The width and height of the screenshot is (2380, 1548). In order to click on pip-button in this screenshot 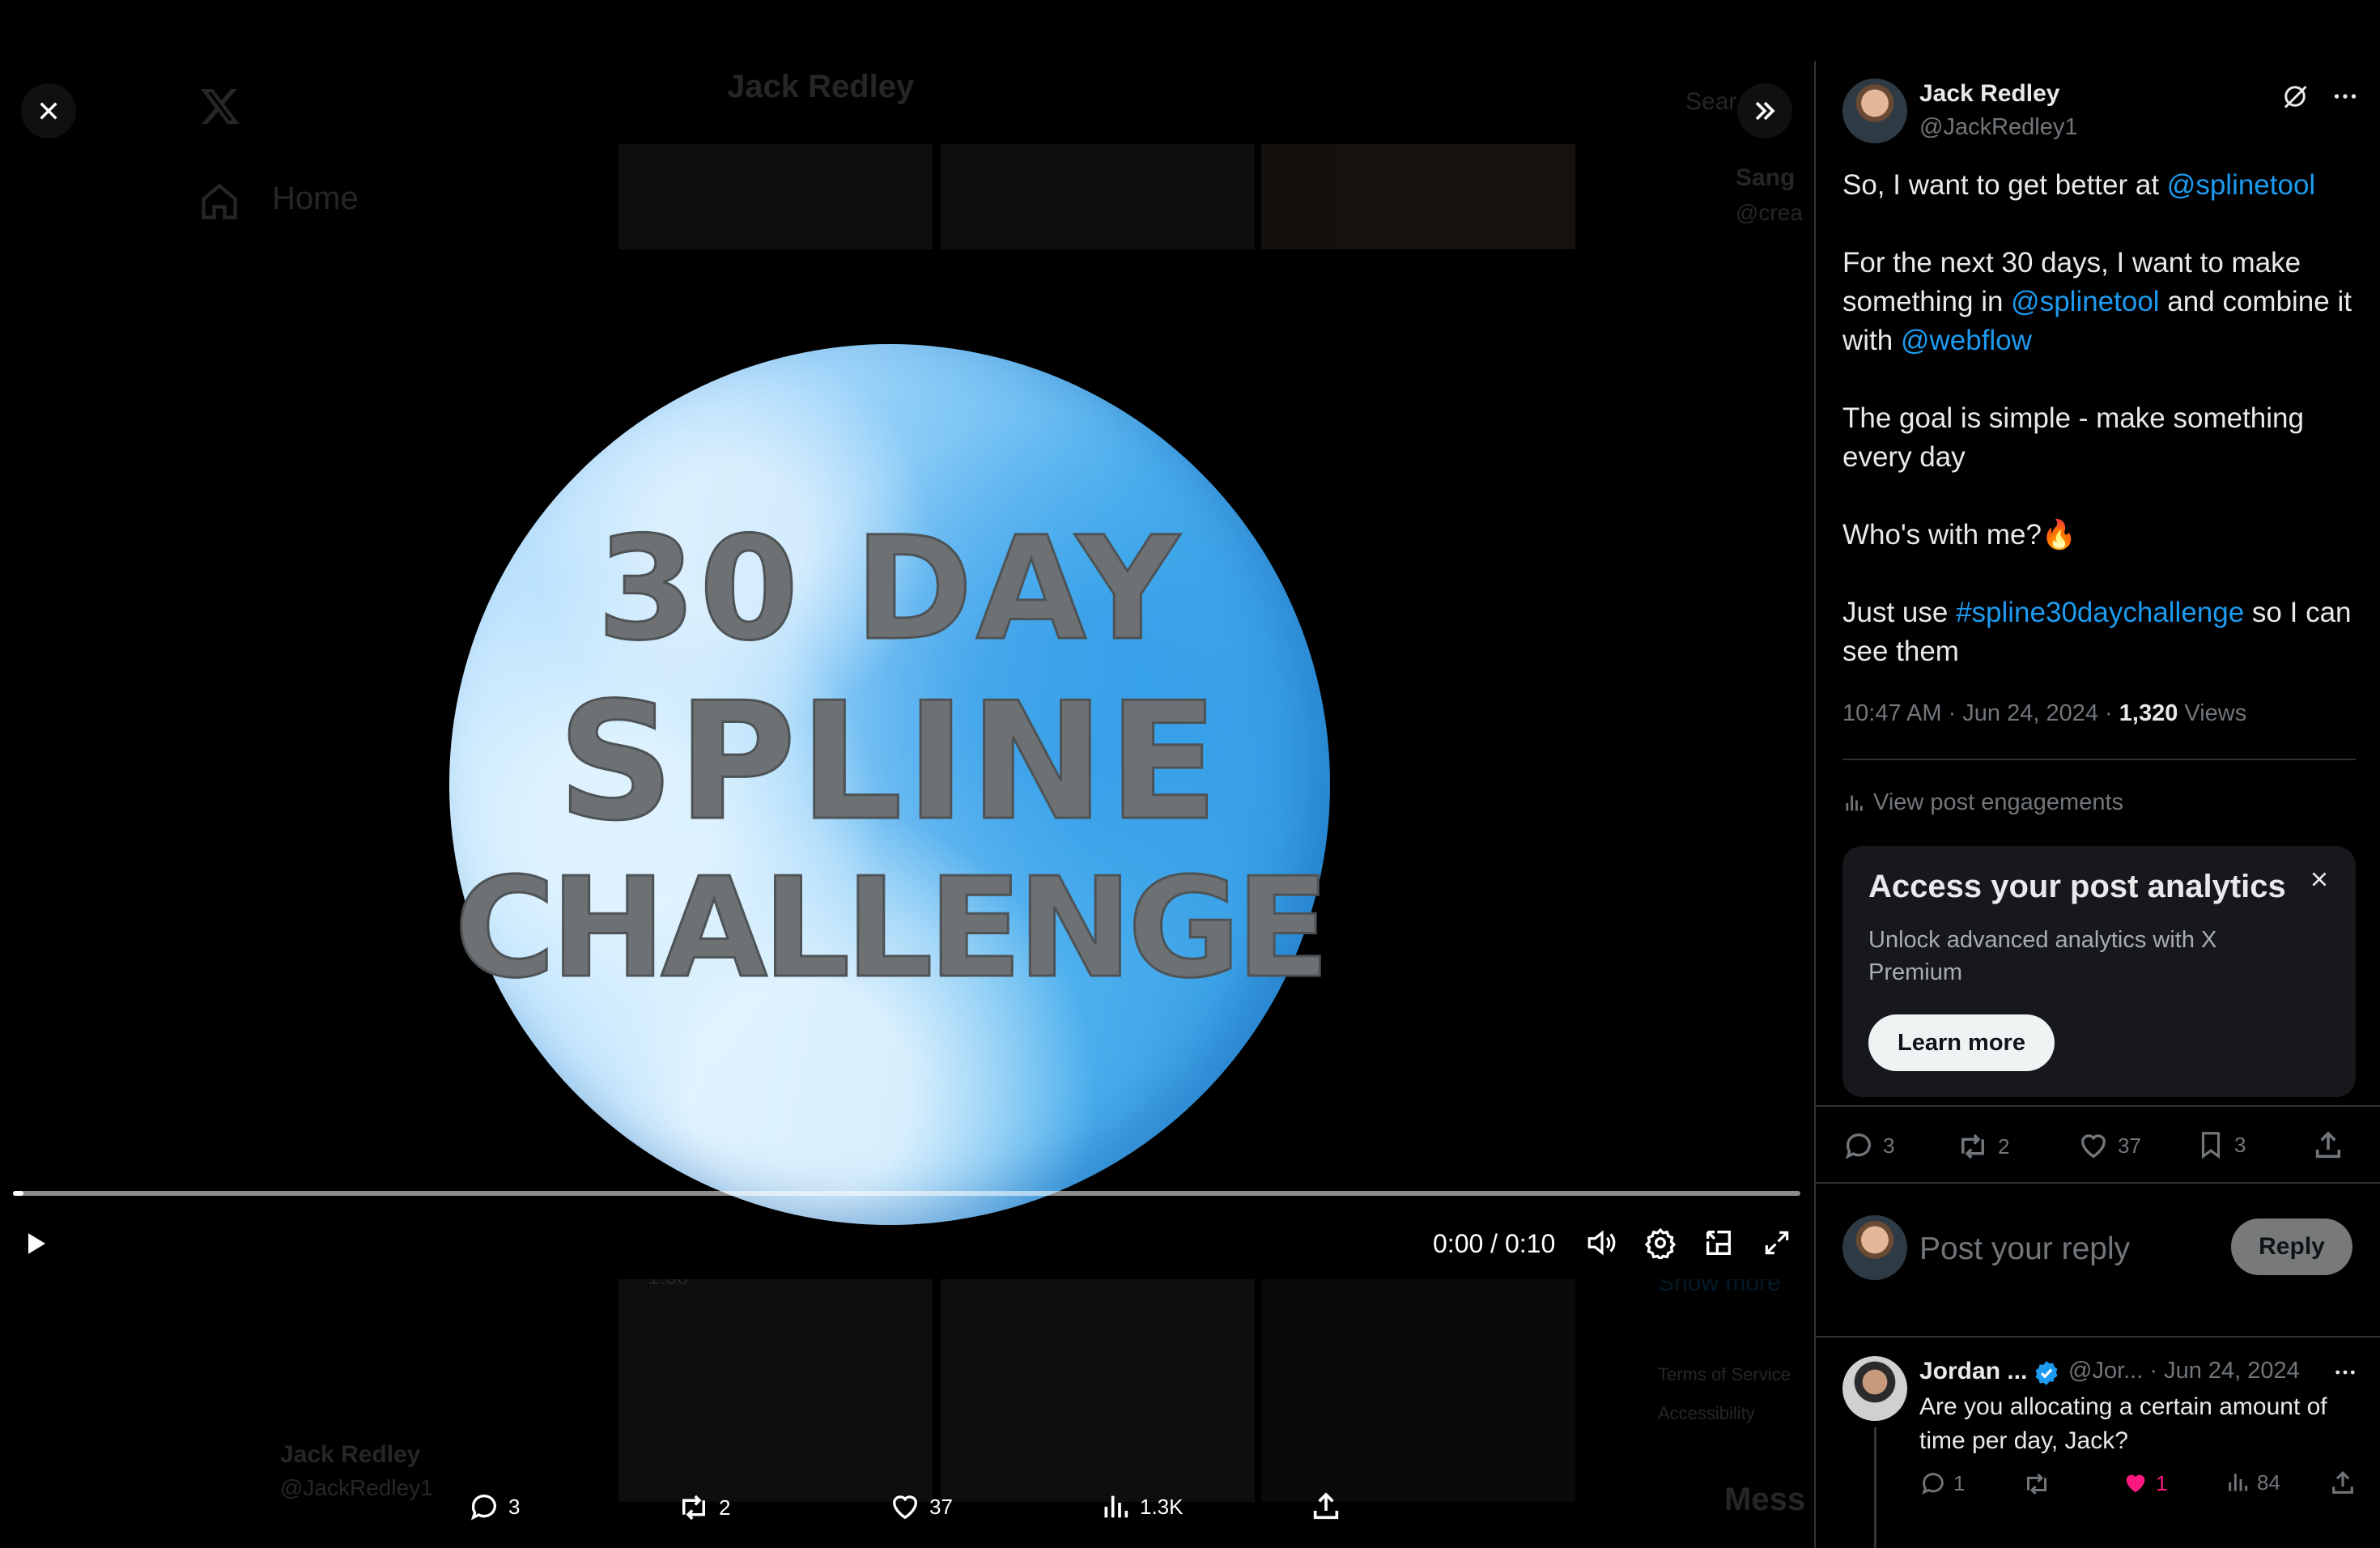, I will do `click(1719, 1243)`.